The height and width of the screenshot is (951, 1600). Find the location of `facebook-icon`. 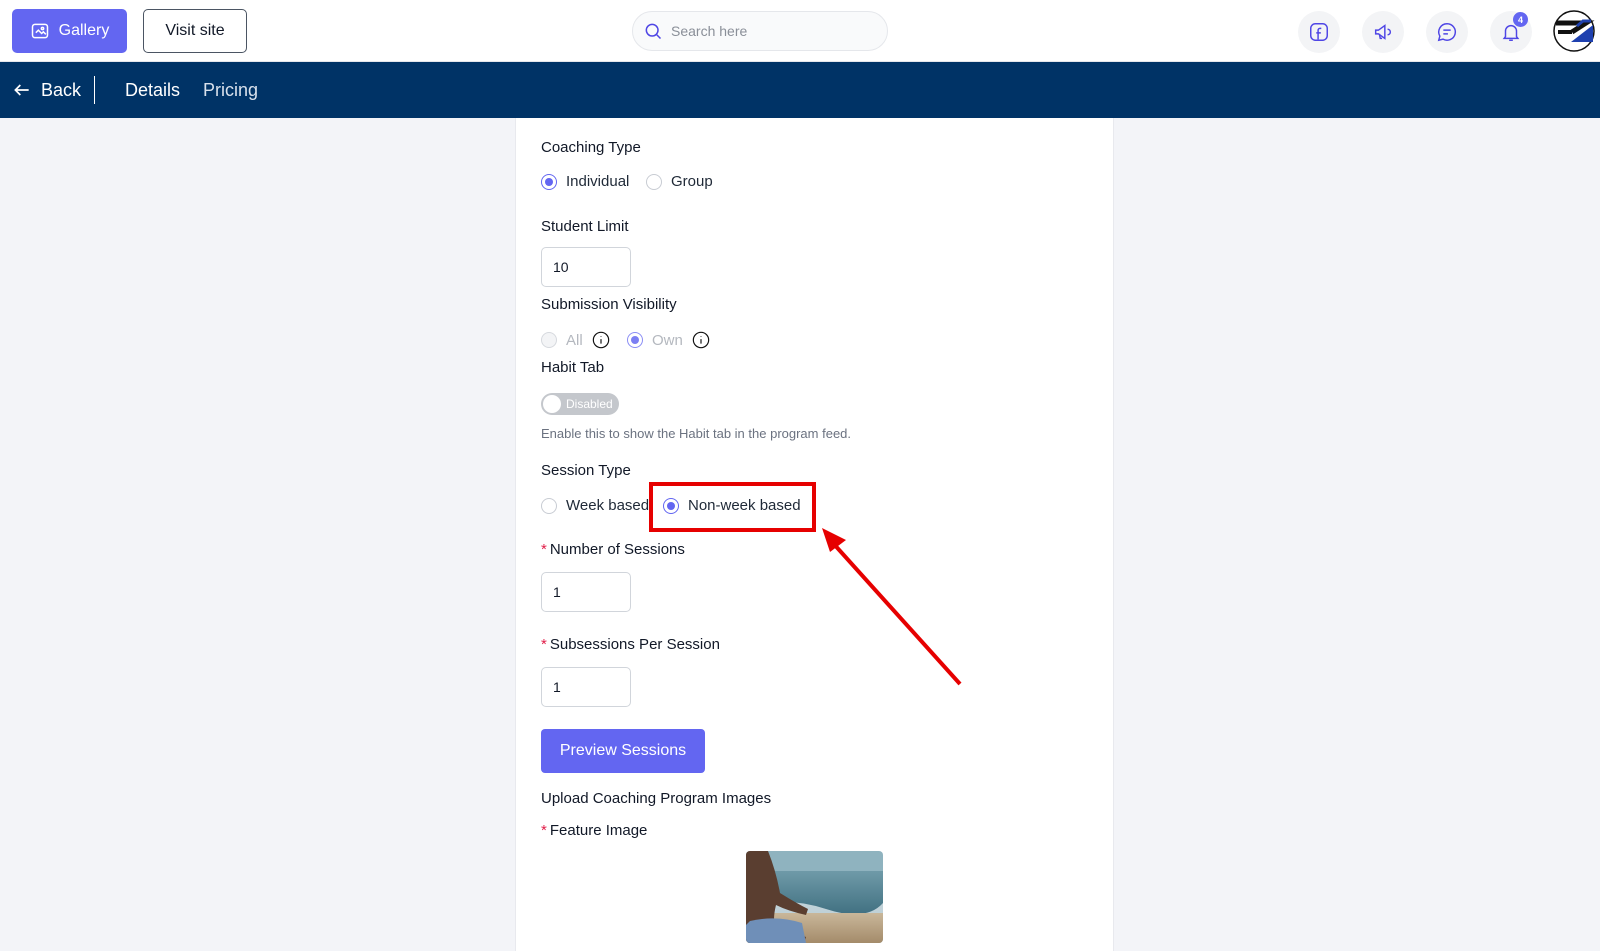

facebook-icon is located at coordinates (1319, 32).